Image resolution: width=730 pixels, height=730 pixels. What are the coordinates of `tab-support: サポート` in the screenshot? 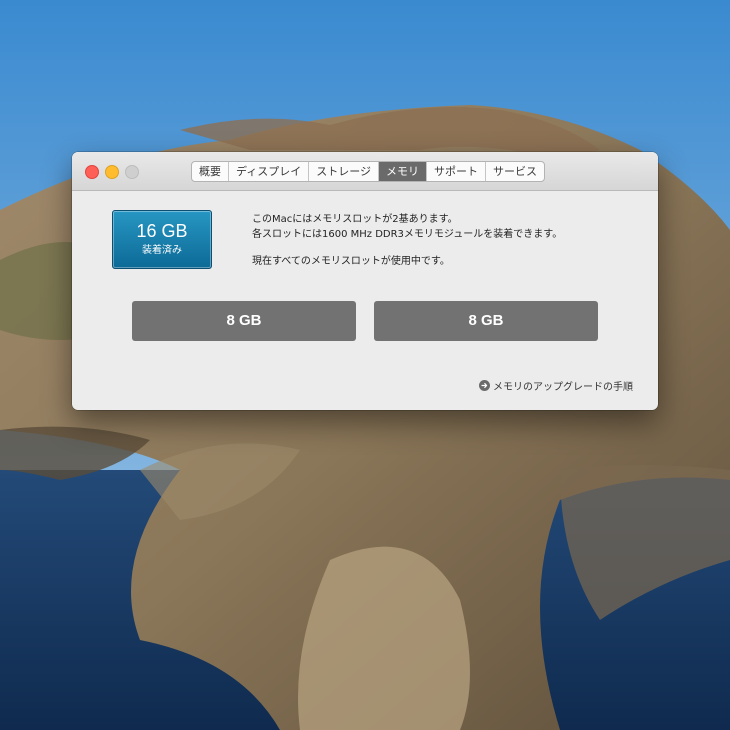 It's located at (457, 171).